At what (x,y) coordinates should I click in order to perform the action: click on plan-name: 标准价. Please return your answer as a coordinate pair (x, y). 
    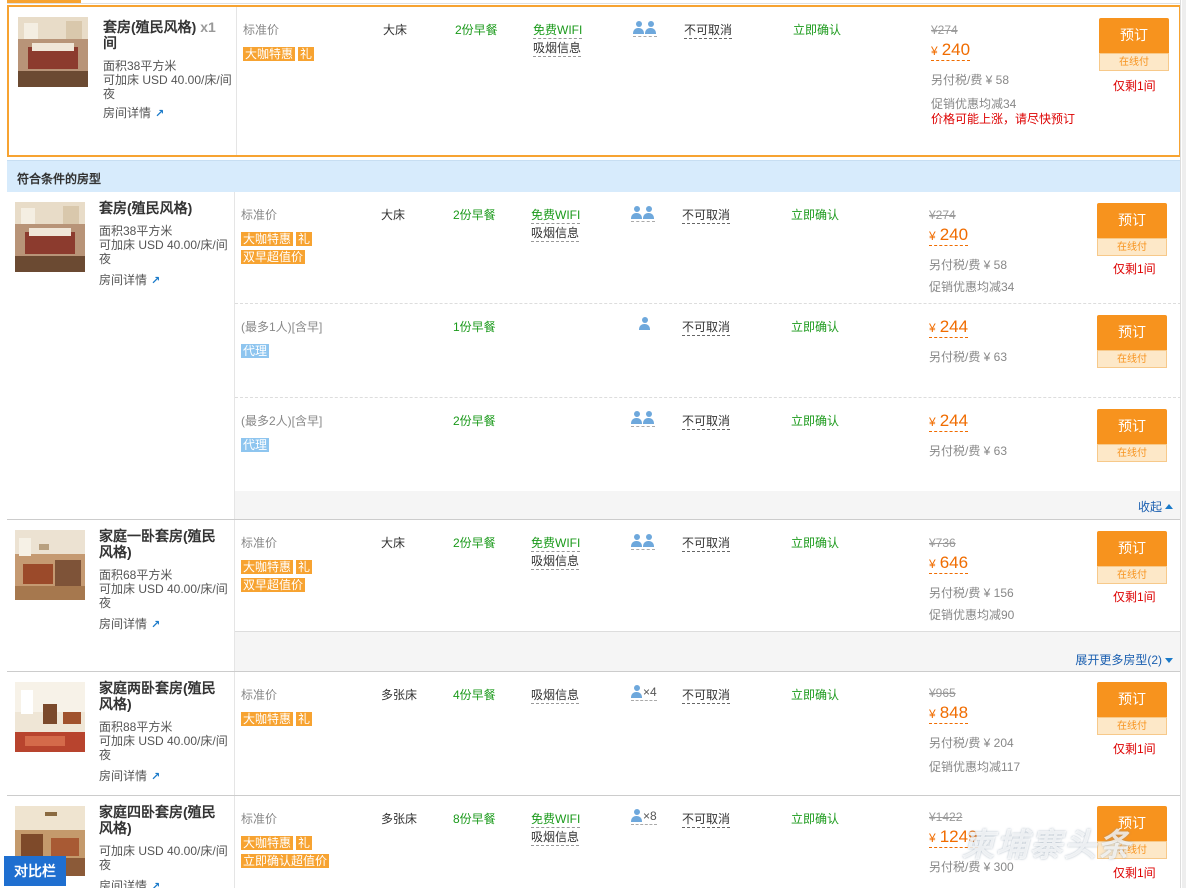
    Looking at the image, I should click on (259, 543).